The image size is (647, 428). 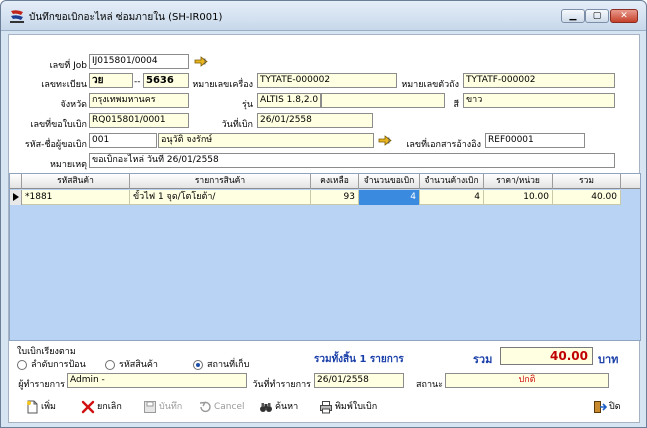 I want to click on total-label: รวม, so click(x=483, y=359).